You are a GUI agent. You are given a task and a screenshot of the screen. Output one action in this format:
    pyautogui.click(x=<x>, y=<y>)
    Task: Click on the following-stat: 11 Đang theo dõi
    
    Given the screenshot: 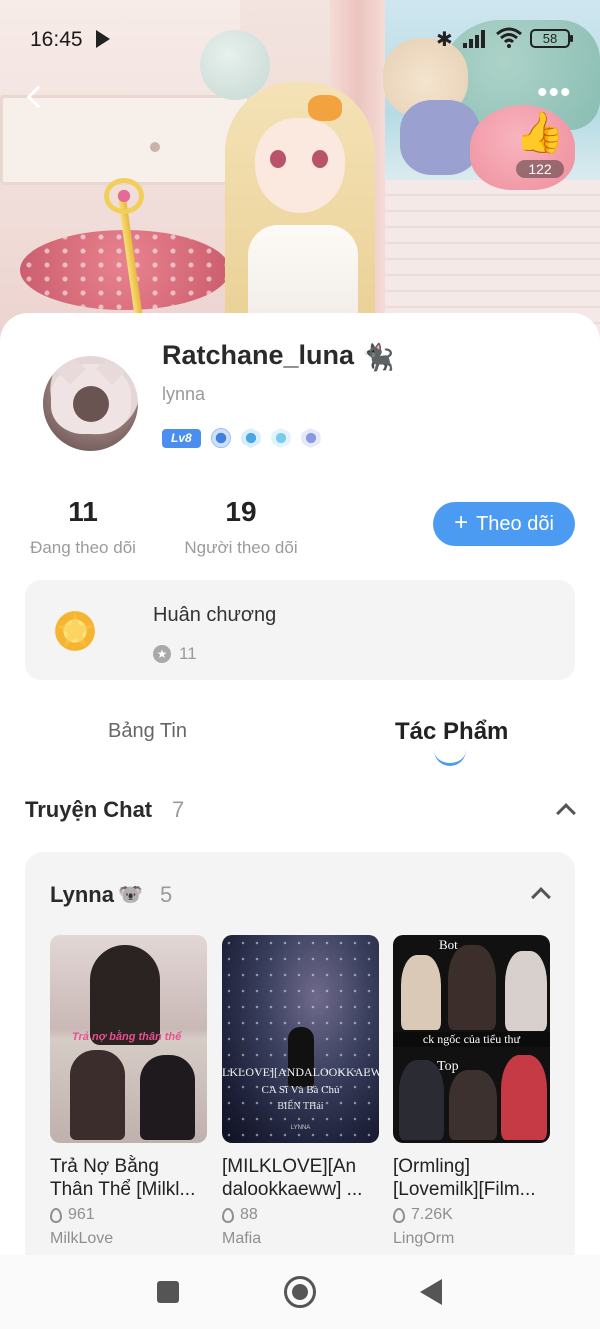 What is the action you would take?
    pyautogui.click(x=83, y=527)
    